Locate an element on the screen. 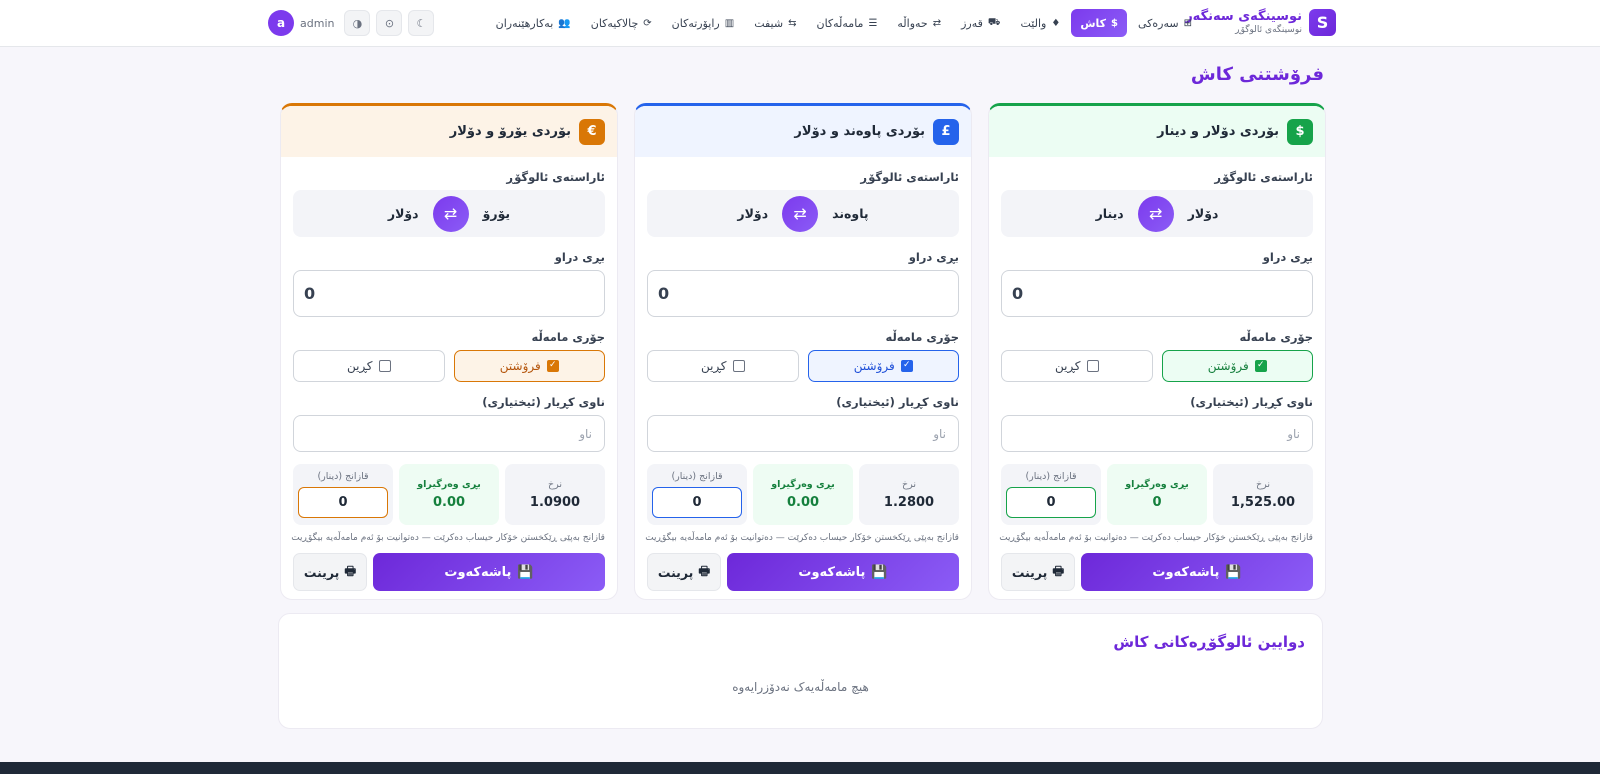  rate-value: 1.0900 is located at coordinates (555, 502).